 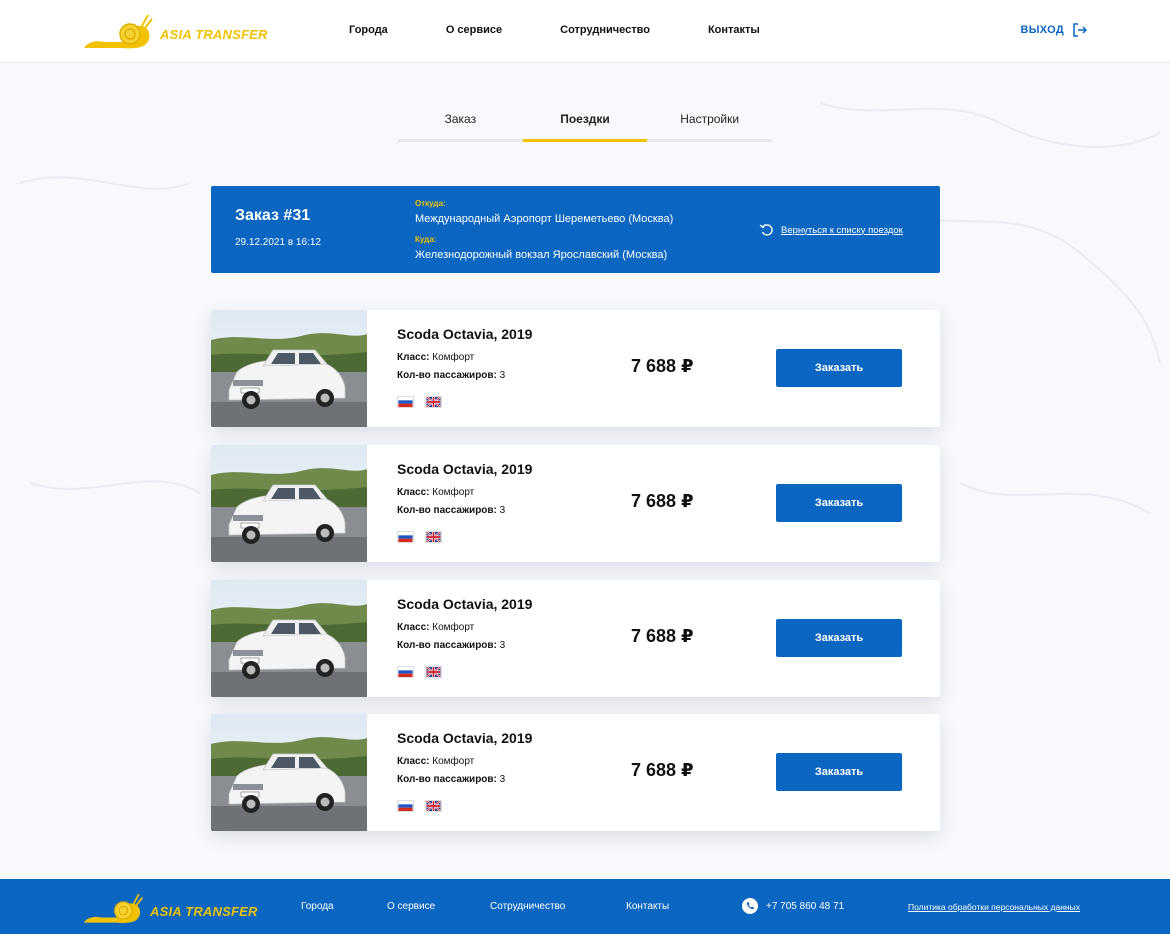 I want to click on footer-logo: ASIA TRANSFER, so click(x=170, y=908).